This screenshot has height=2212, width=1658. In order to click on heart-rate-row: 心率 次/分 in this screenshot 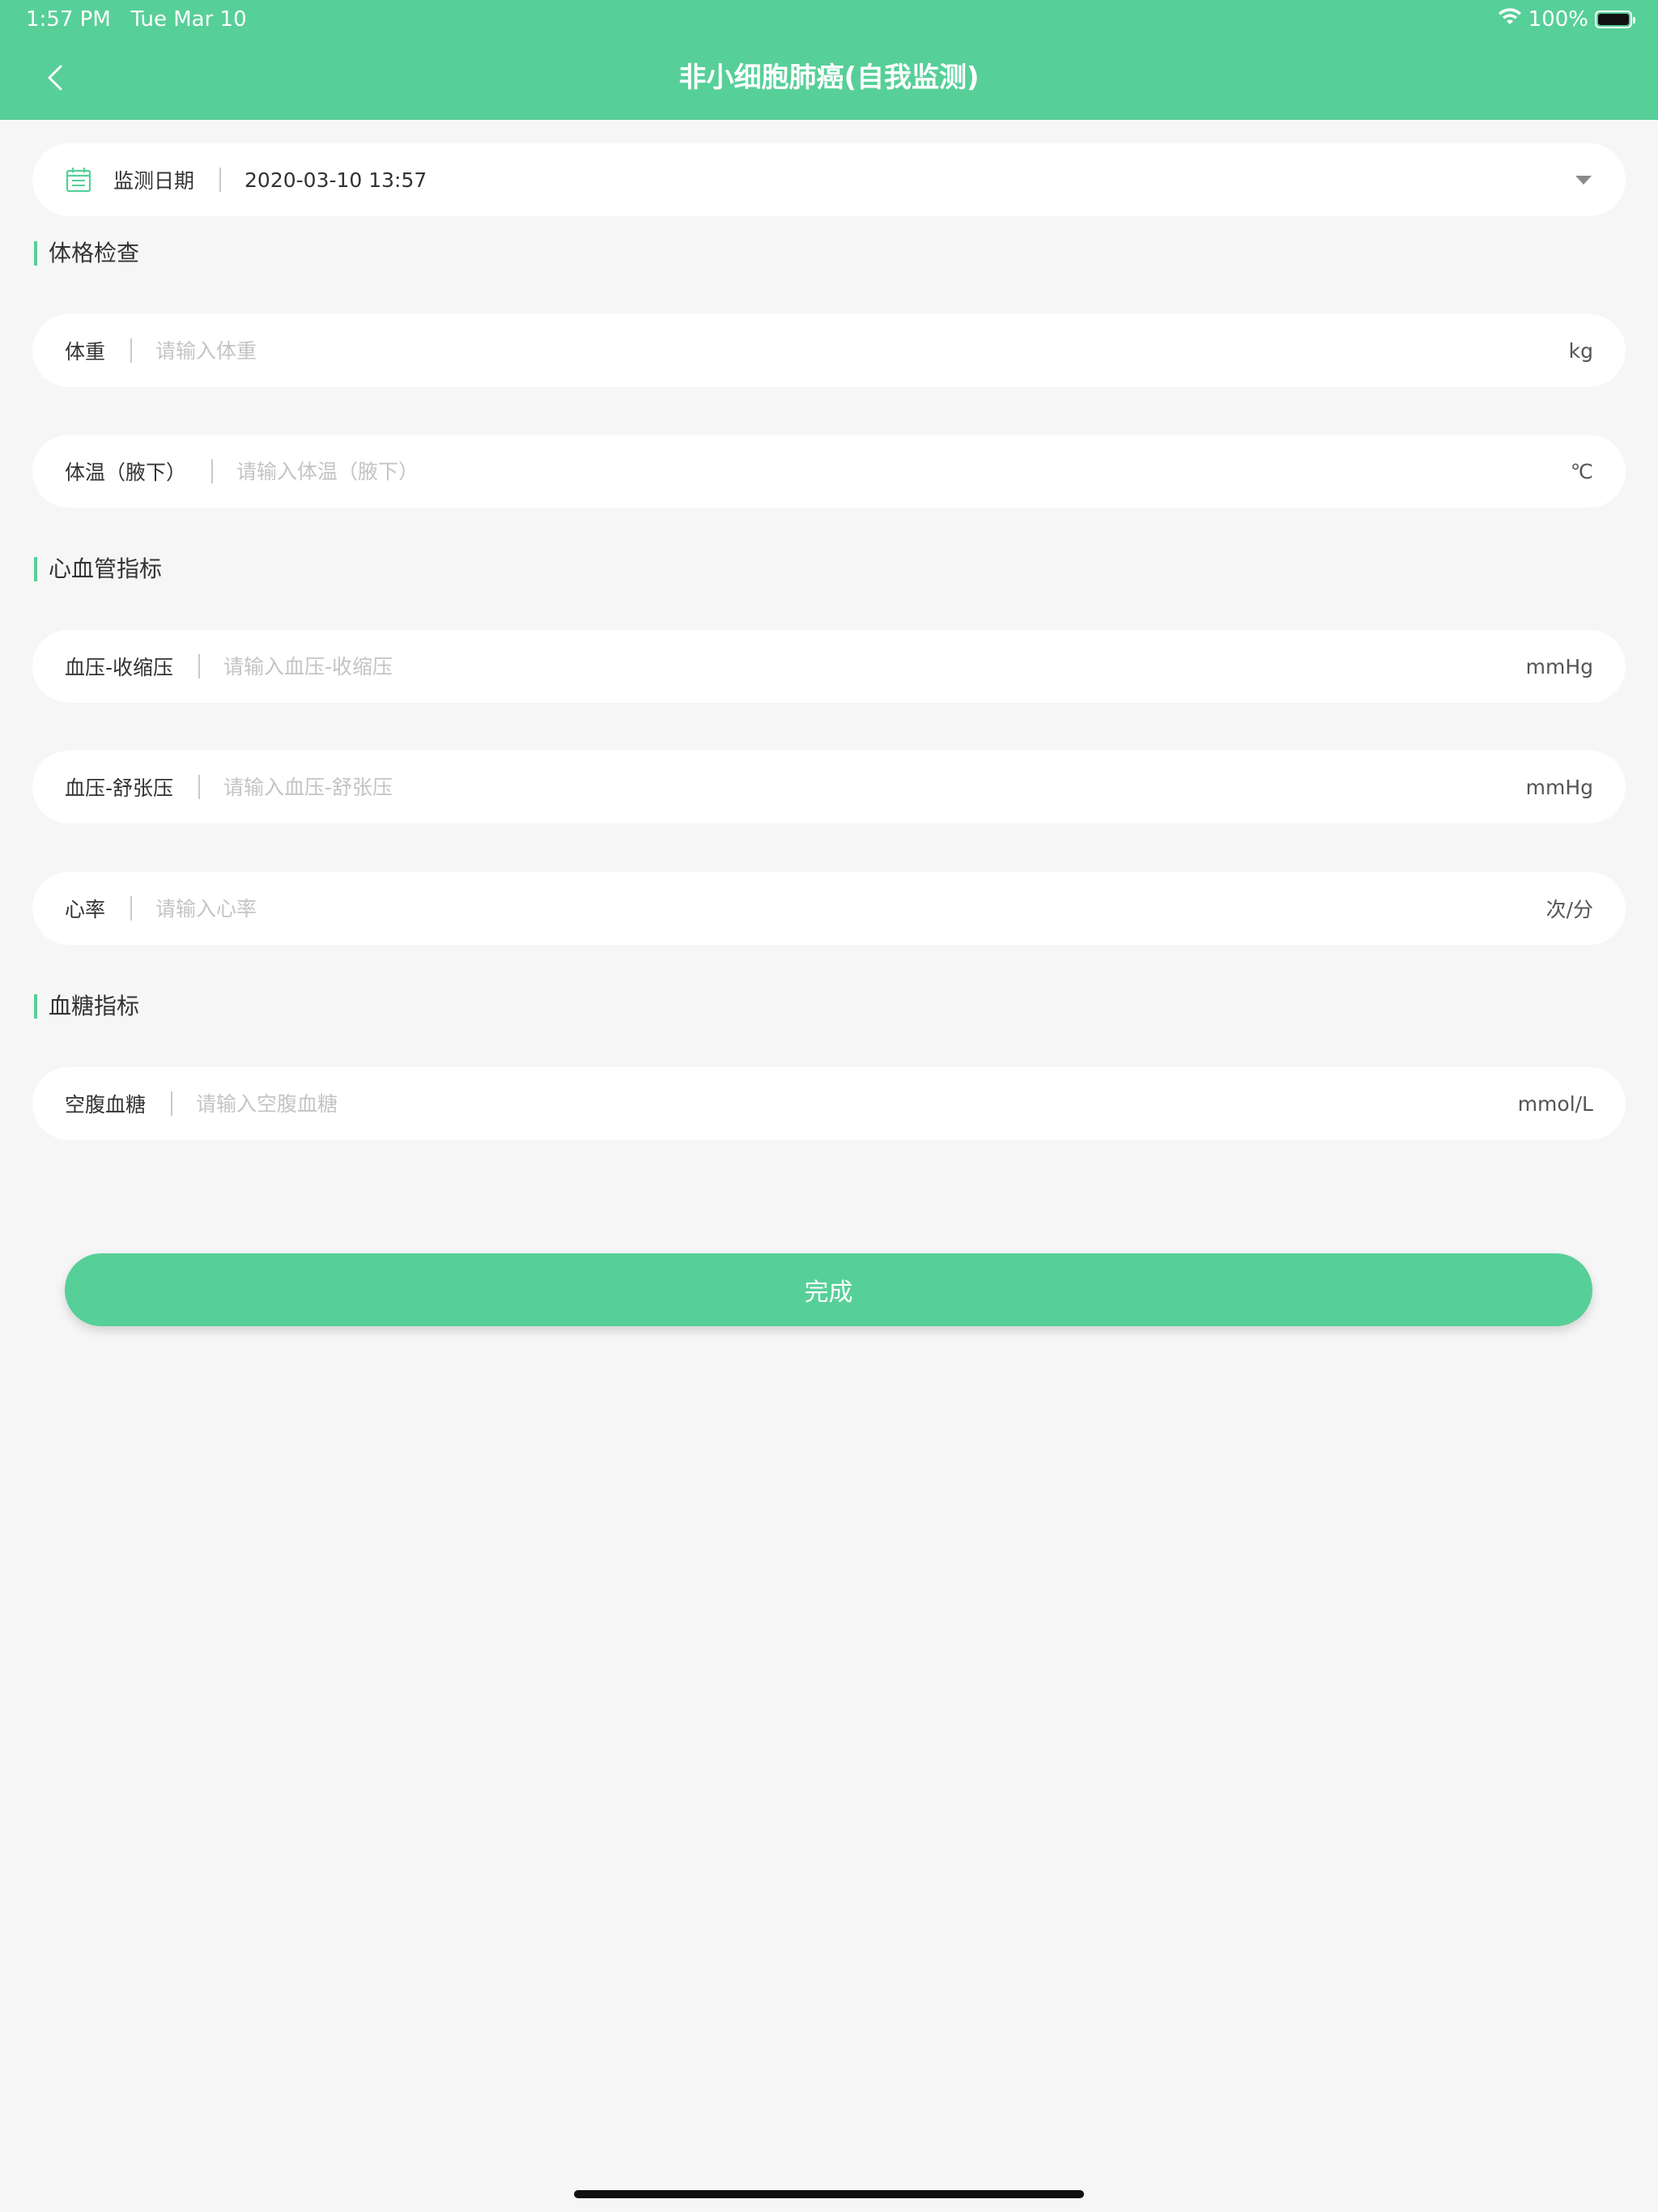, I will do `click(829, 909)`.